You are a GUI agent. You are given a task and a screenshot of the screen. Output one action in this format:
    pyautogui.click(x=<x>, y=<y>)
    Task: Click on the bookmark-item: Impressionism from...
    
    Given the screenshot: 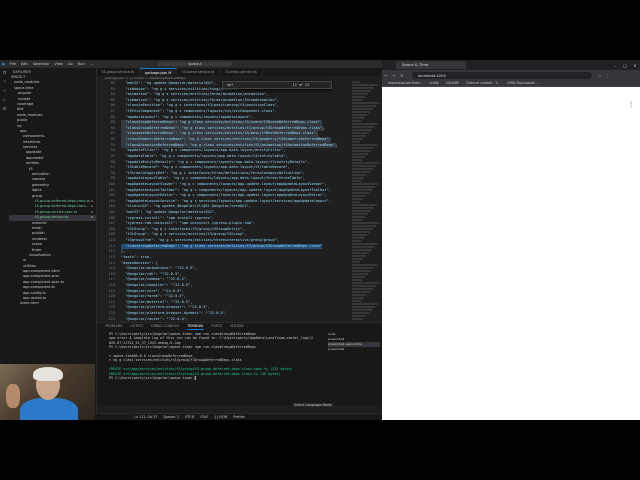 What is the action you would take?
    pyautogui.click(x=405, y=83)
    